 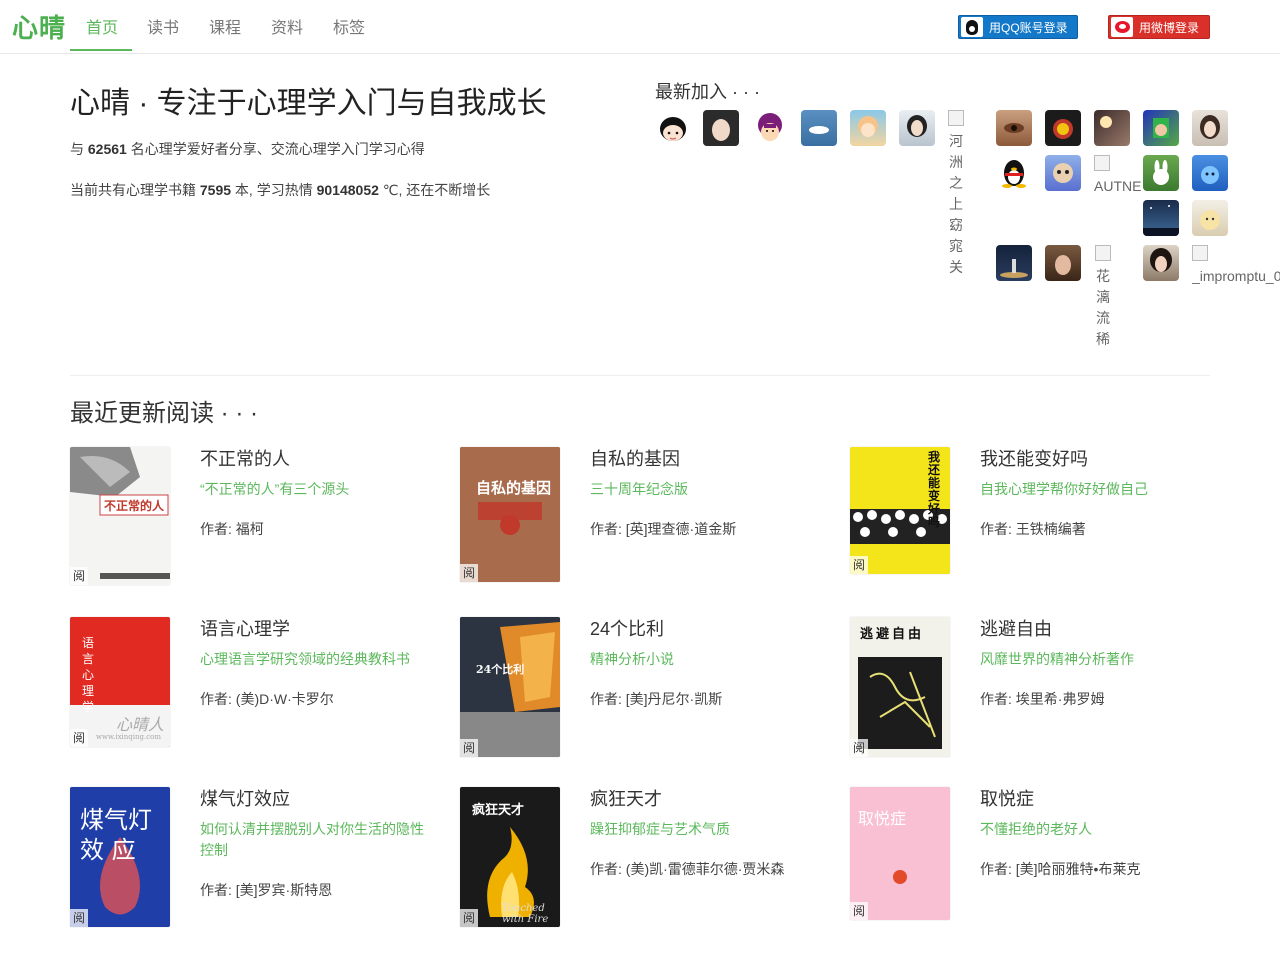 I want to click on recent-reading-title: 最近更新阅读 · · ·, so click(x=164, y=413).